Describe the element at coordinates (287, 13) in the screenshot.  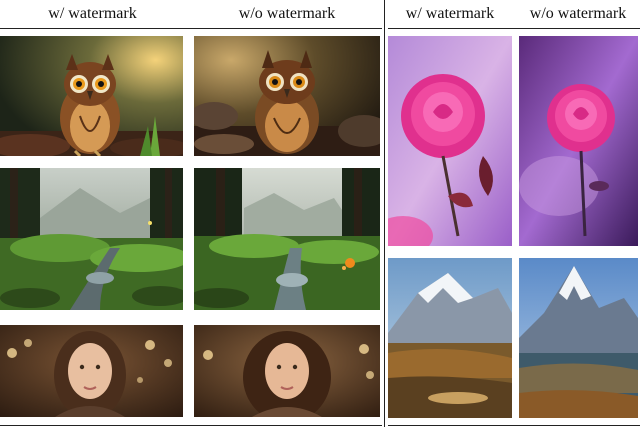
I see `left-header-without-watermark: w/o watermark` at that location.